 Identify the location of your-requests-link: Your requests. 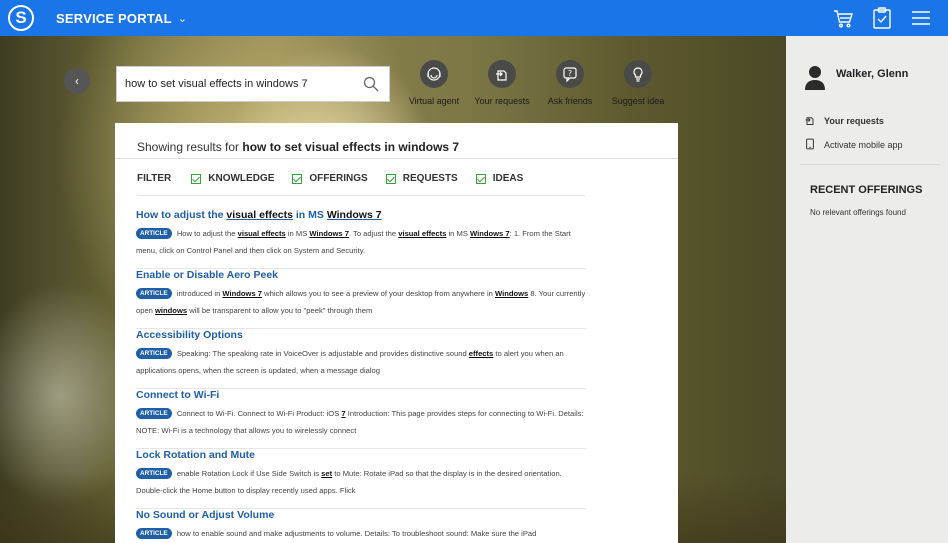
(844, 121).